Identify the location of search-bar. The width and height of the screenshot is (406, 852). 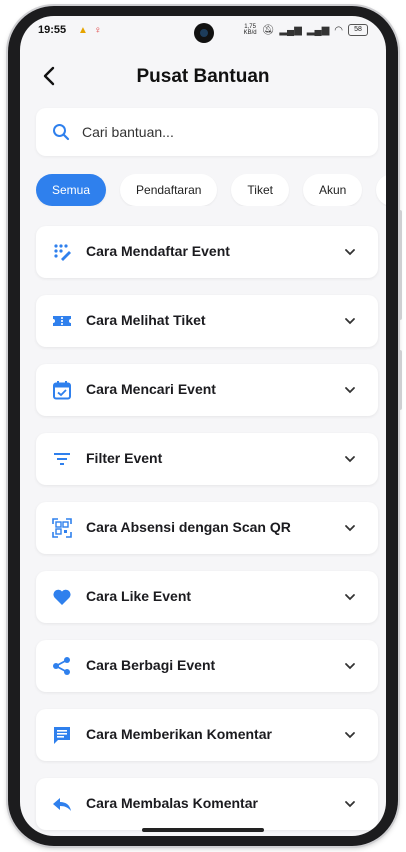
(207, 132).